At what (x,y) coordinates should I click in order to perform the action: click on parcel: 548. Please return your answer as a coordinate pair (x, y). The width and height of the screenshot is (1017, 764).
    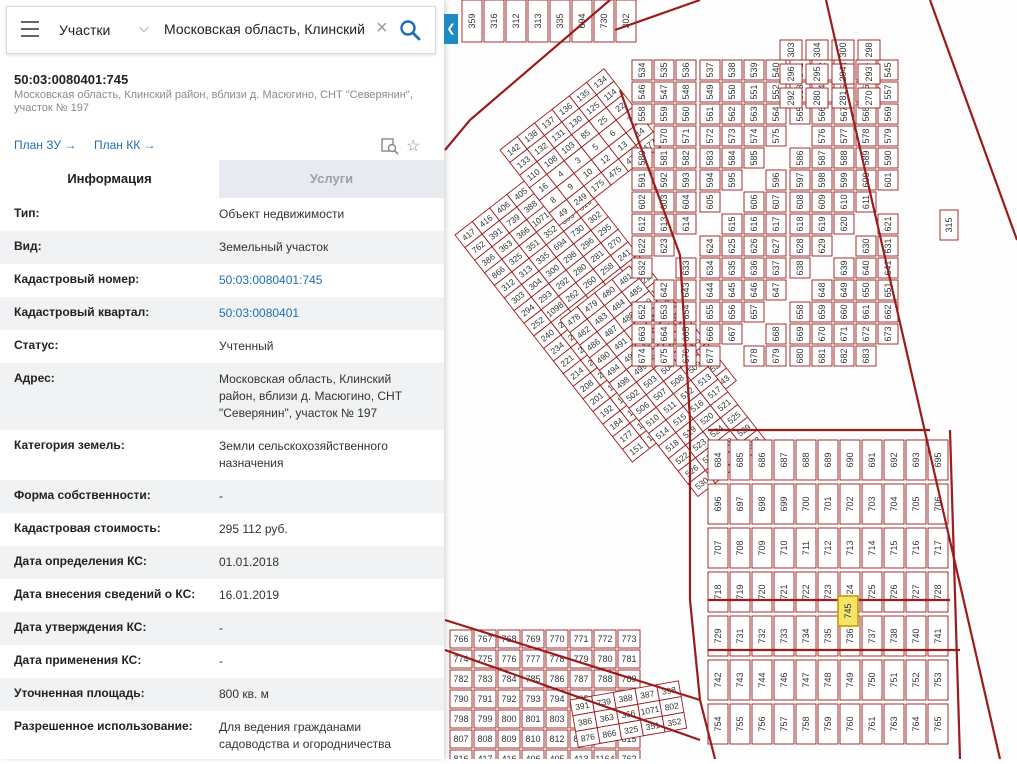
    Looking at the image, I should click on (686, 92).